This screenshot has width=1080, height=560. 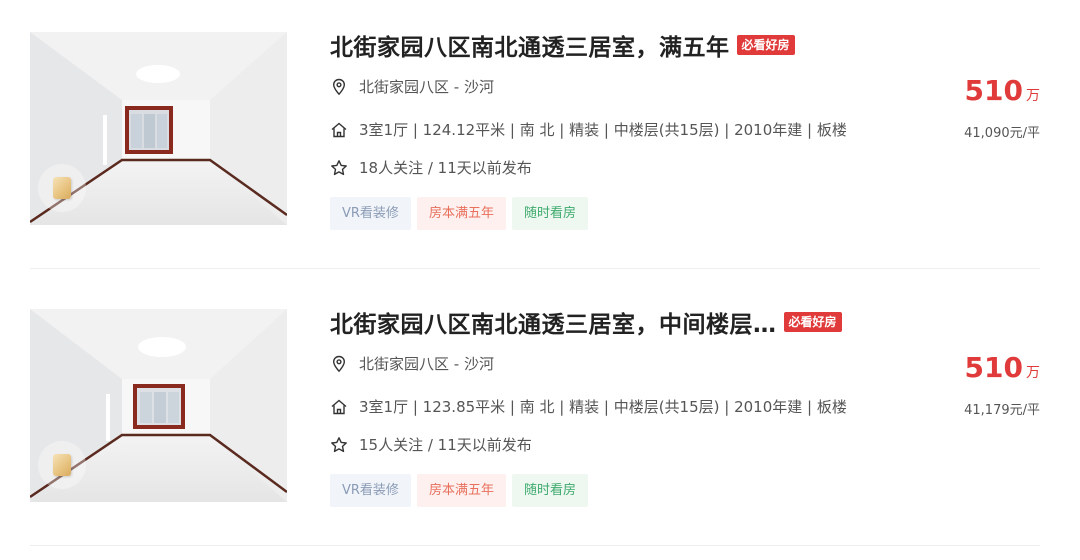 What do you see at coordinates (445, 168) in the screenshot?
I see `follow-info-text: 18人关注 / 11天以前发布` at bounding box center [445, 168].